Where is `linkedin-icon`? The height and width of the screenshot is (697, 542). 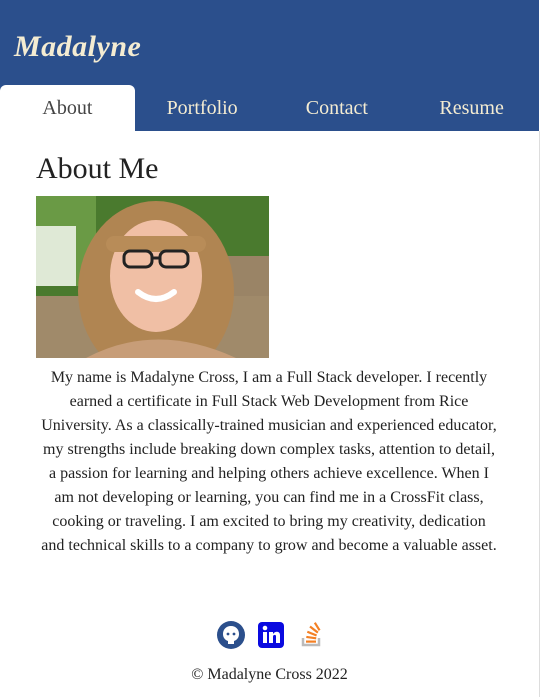 linkedin-icon is located at coordinates (271, 635).